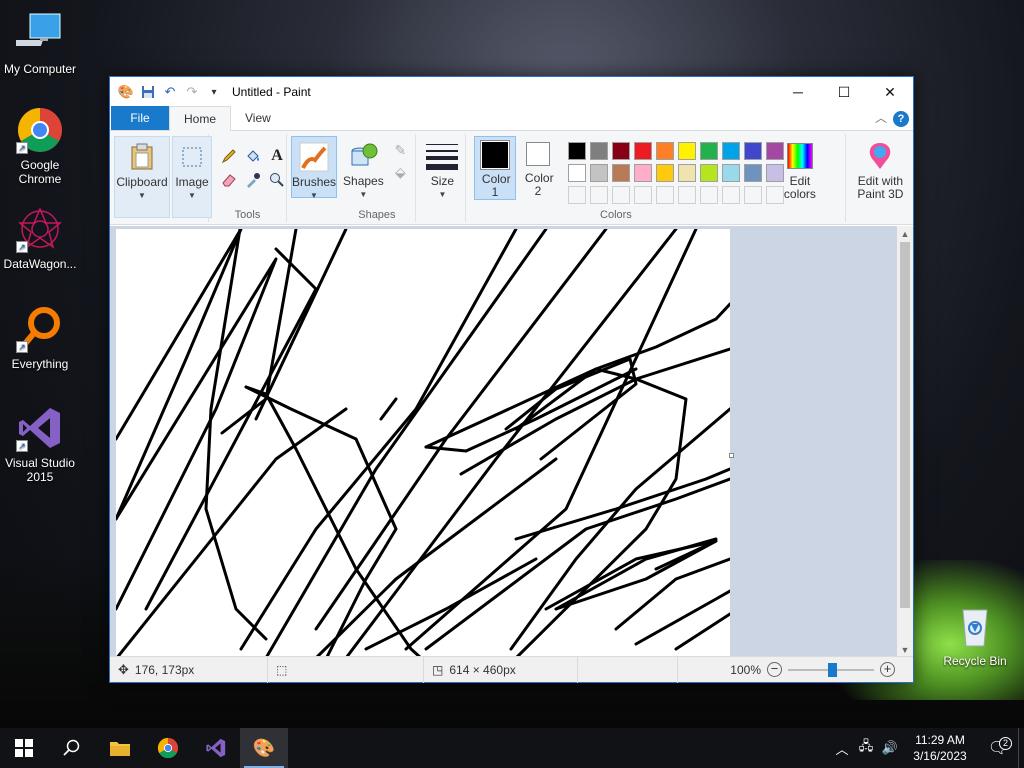 This screenshot has height=768, width=1024. Describe the element at coordinates (214, 92) in the screenshot. I see `customize-toolbar-chevron-icon: ▾` at that location.